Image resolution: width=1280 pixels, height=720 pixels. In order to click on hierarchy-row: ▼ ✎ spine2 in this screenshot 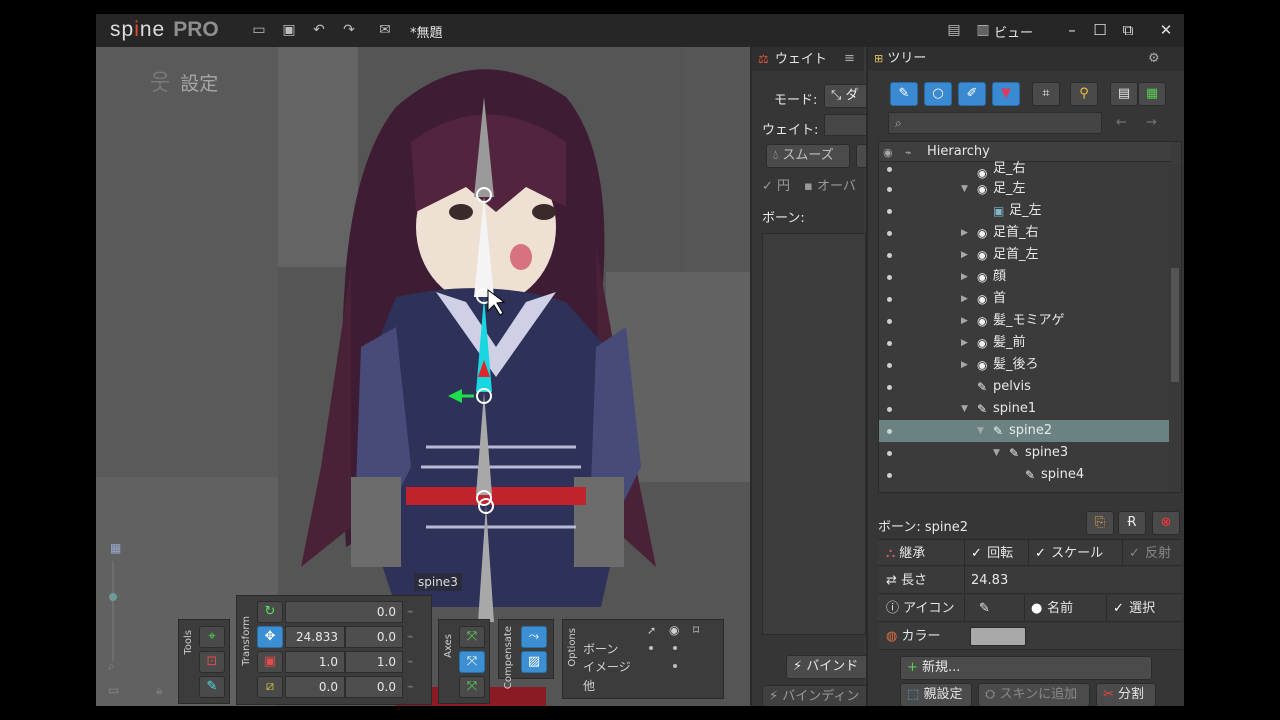, I will do `click(1025, 431)`.